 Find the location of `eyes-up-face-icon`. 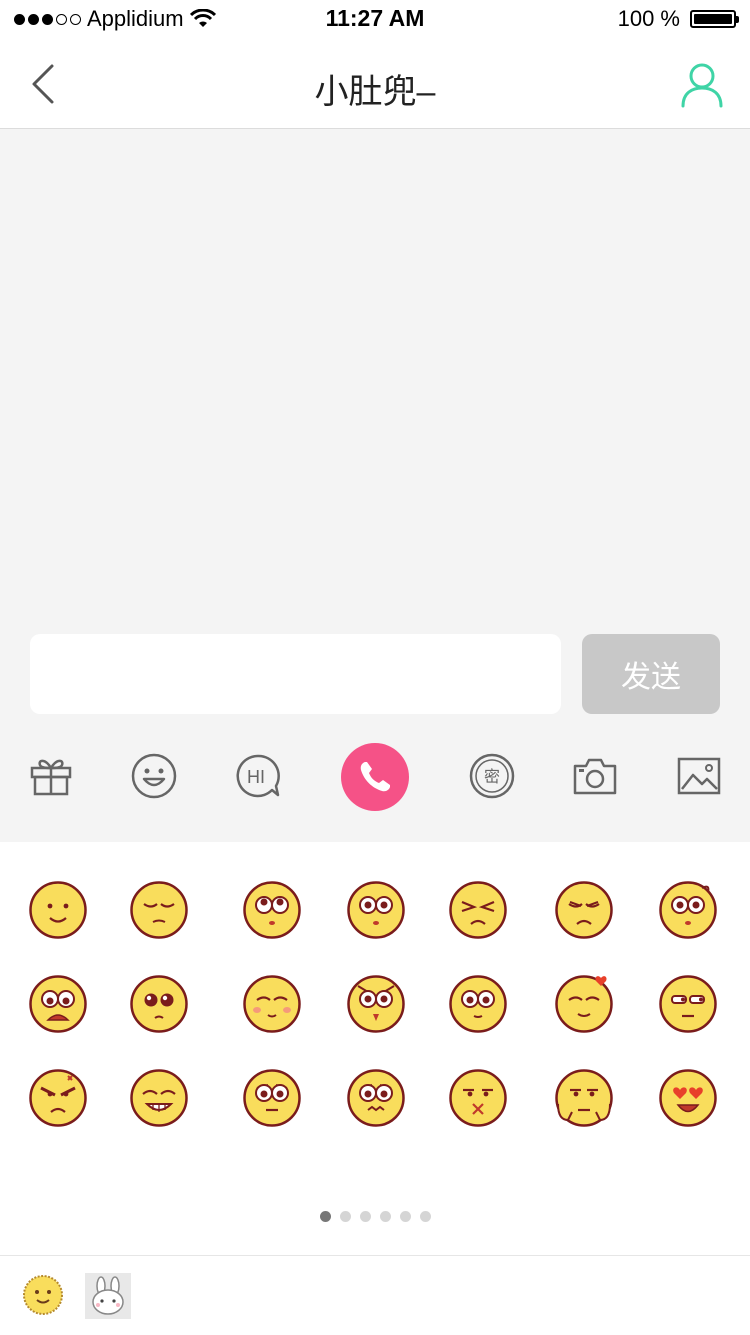

eyes-up-face-icon is located at coordinates (272, 910).